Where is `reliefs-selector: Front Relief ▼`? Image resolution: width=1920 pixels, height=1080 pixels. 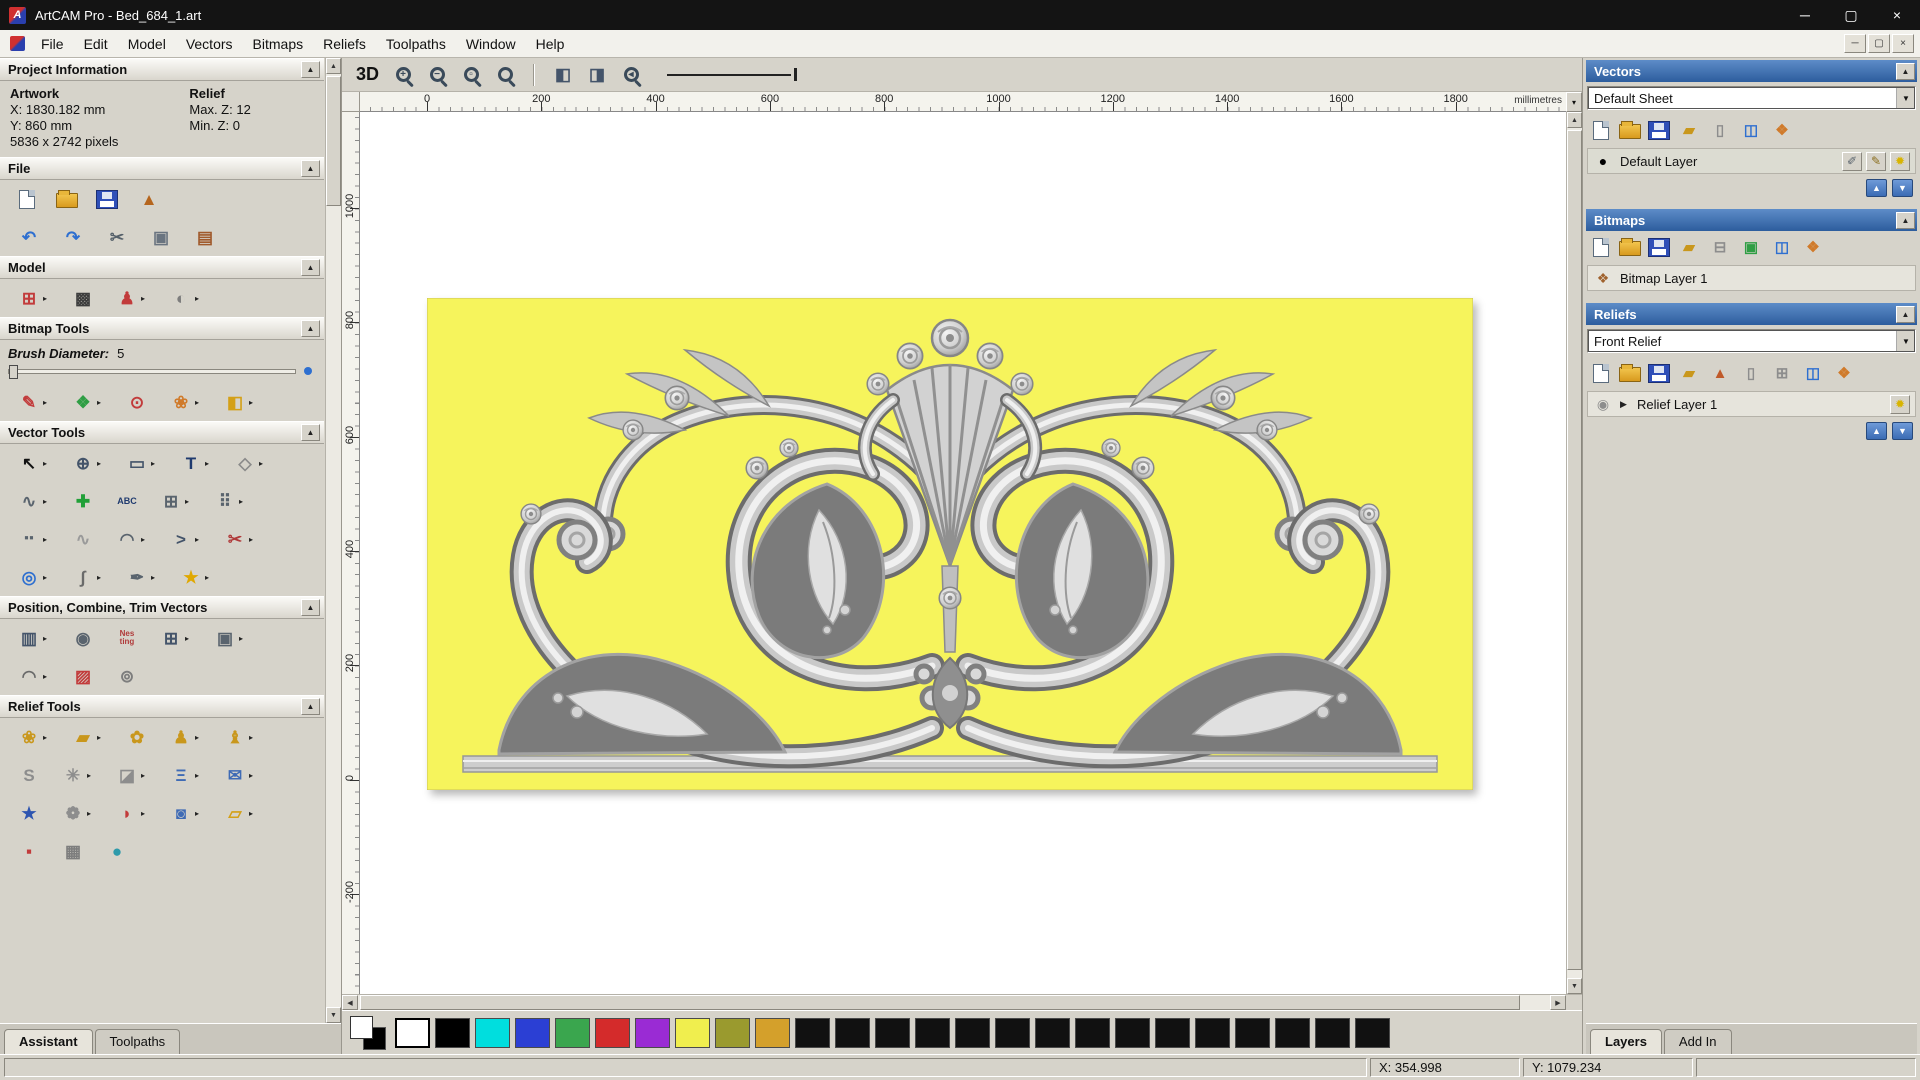
reliefs-selector: Front Relief ▼ is located at coordinates (1751, 341).